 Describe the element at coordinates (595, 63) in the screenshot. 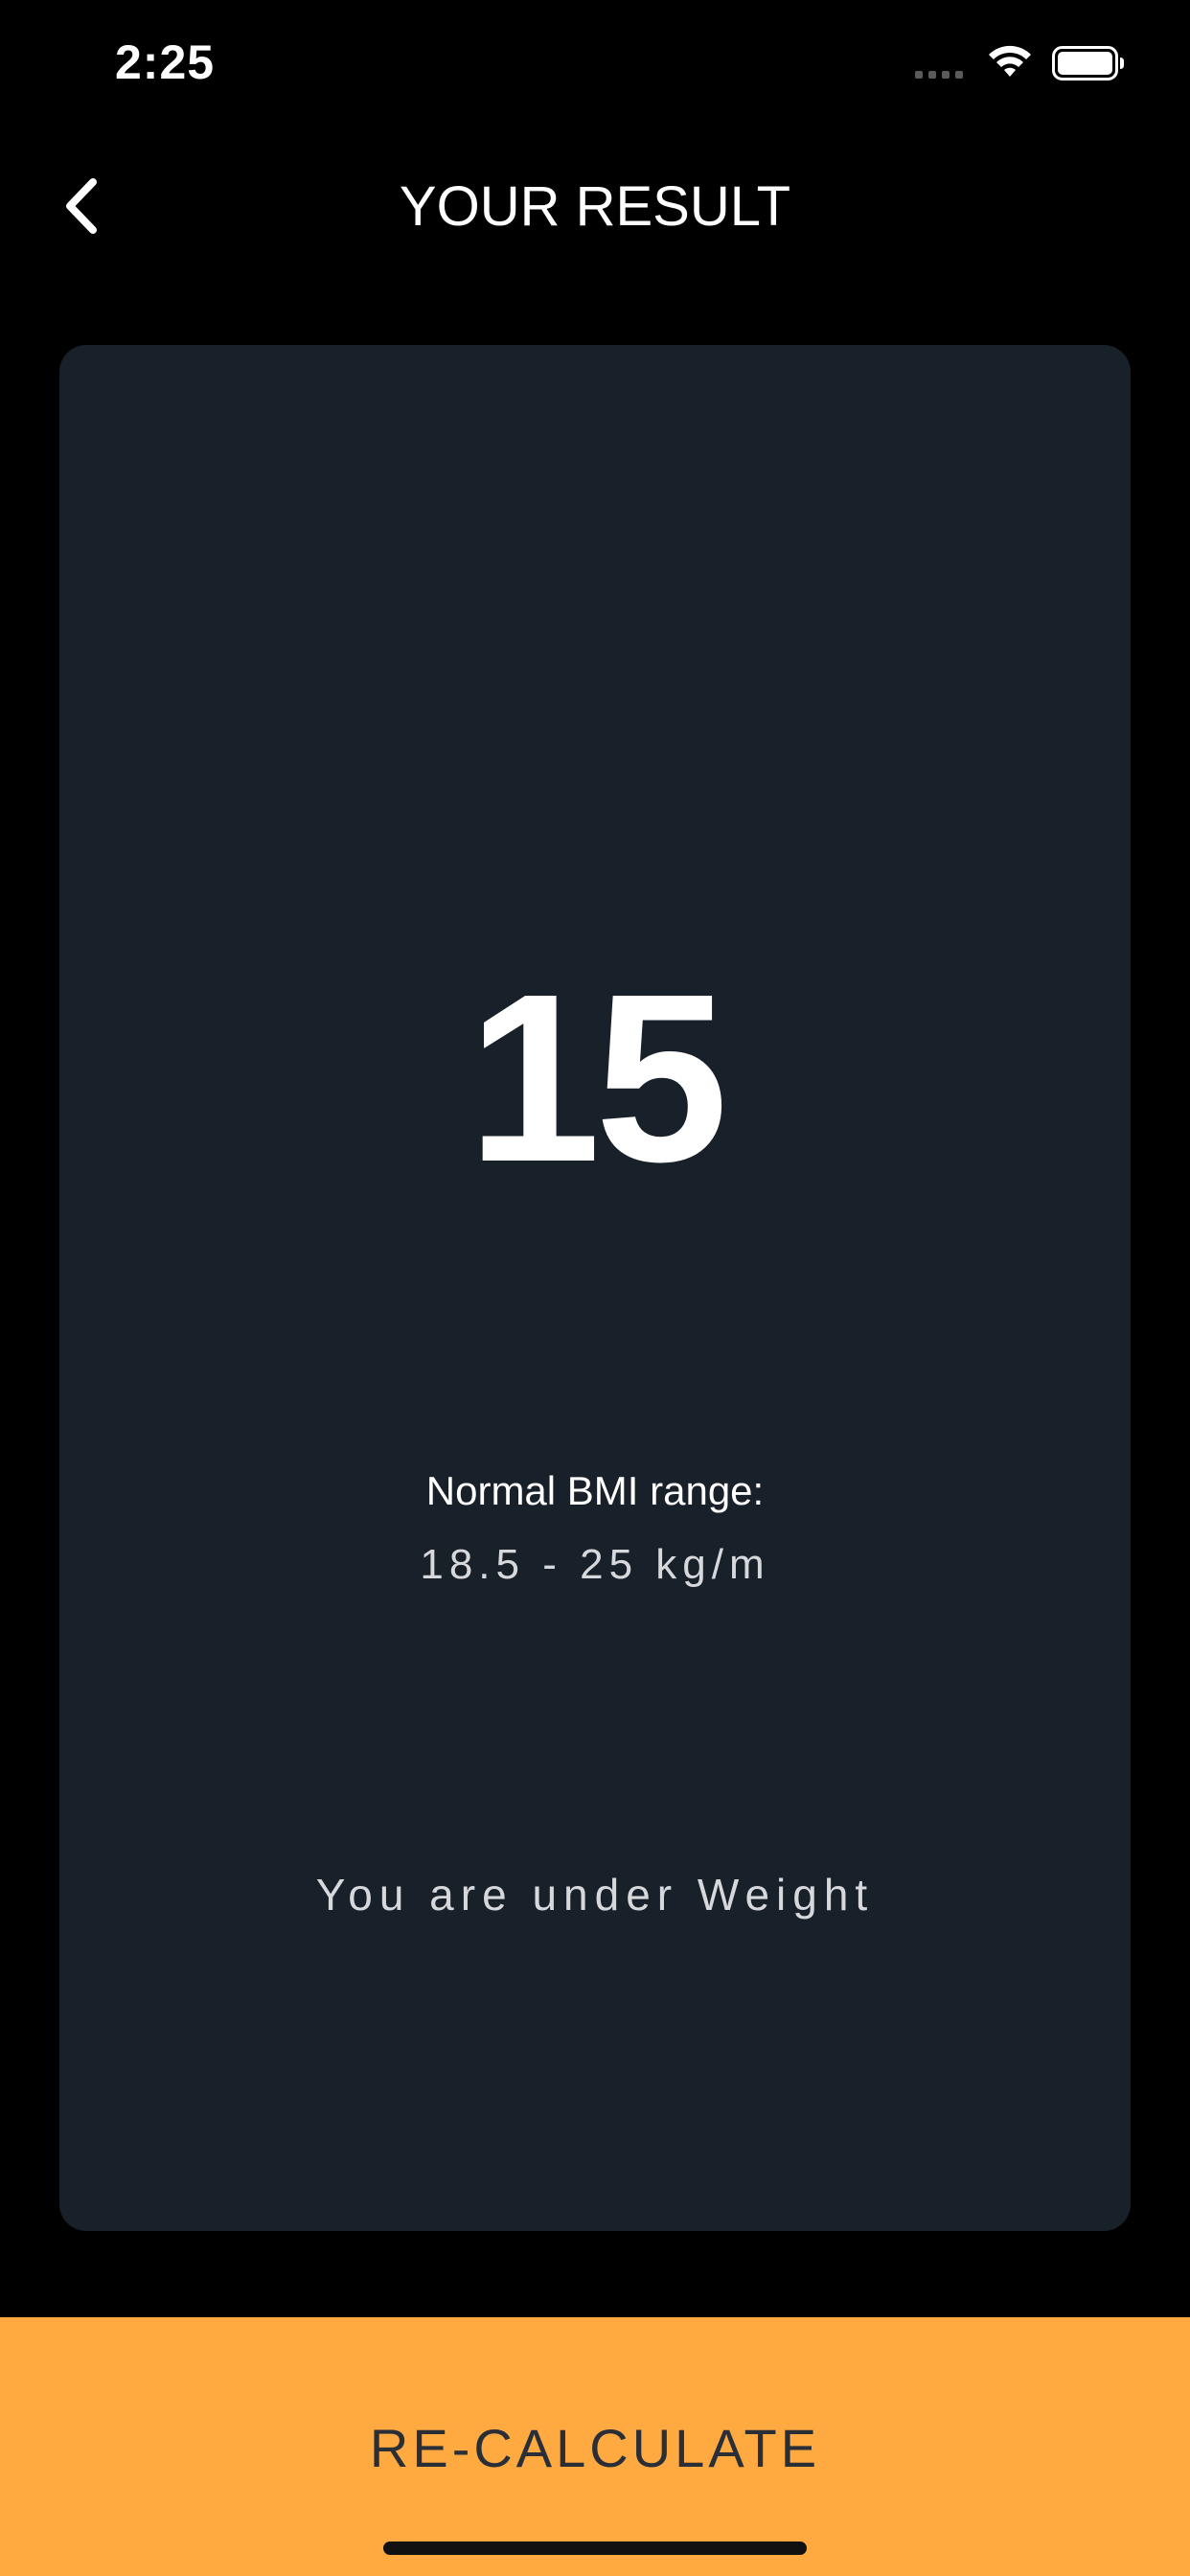

I see `status-bar: 2:25` at that location.